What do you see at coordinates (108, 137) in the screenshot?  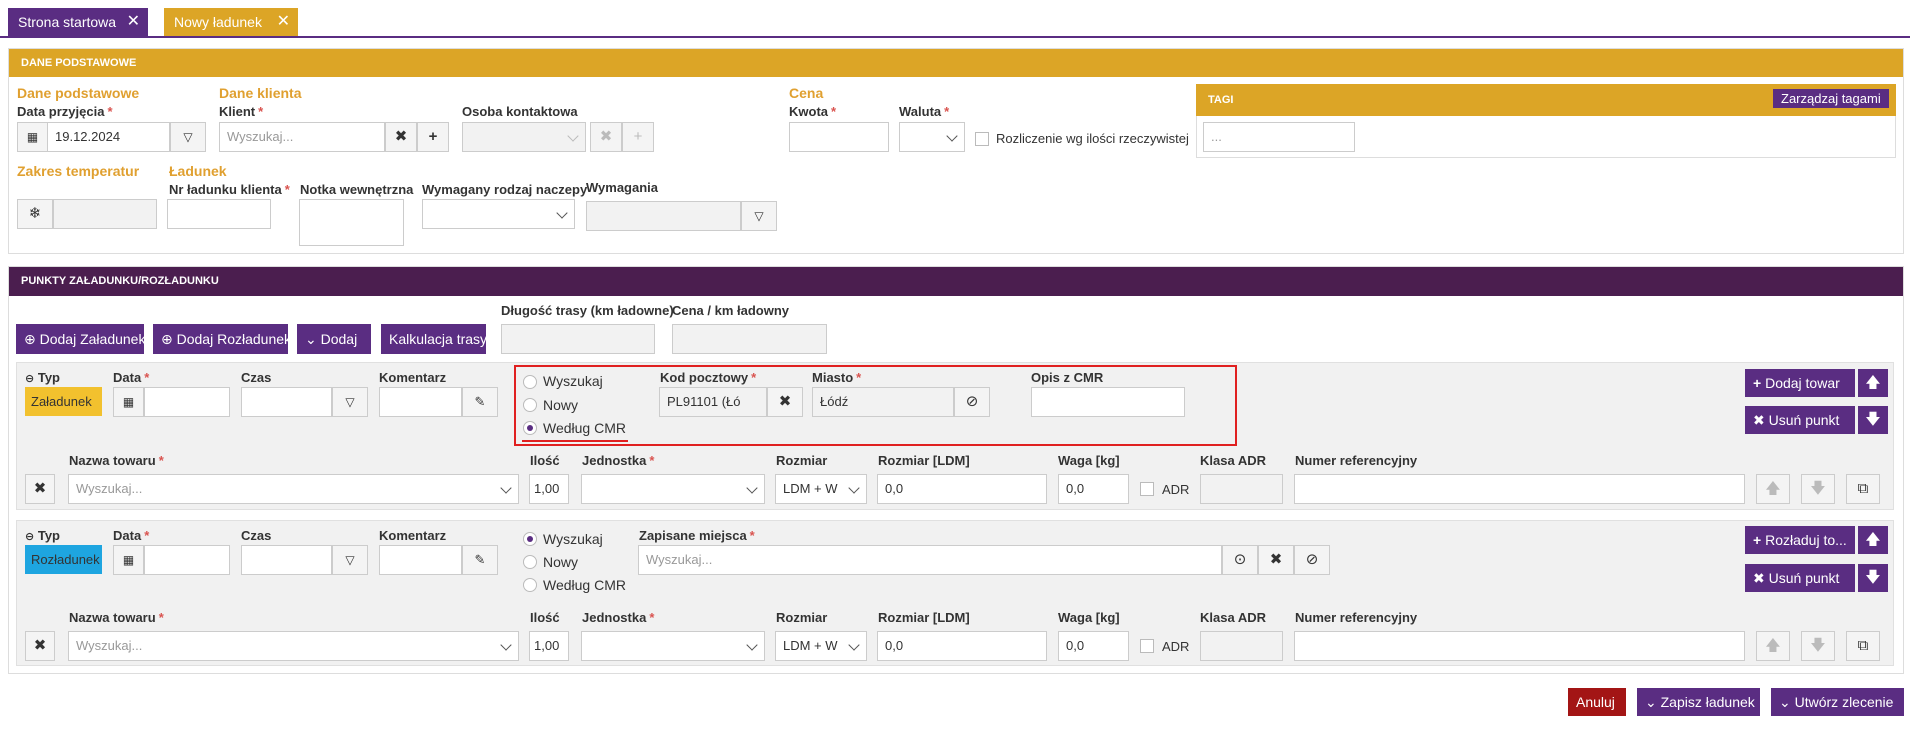 I see `date-input: 19.12.2024` at bounding box center [108, 137].